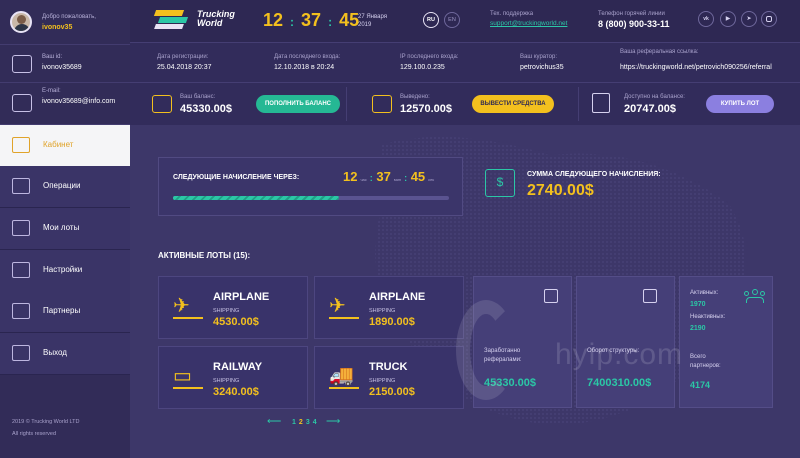 This screenshot has height=458, width=800. What do you see at coordinates (625, 186) in the screenshot?
I see `next-sum-panel: $ СУММА СЛЕДУЮЩЕГО НАЧИСЛЕНИЯ: 2740.00$` at bounding box center [625, 186].